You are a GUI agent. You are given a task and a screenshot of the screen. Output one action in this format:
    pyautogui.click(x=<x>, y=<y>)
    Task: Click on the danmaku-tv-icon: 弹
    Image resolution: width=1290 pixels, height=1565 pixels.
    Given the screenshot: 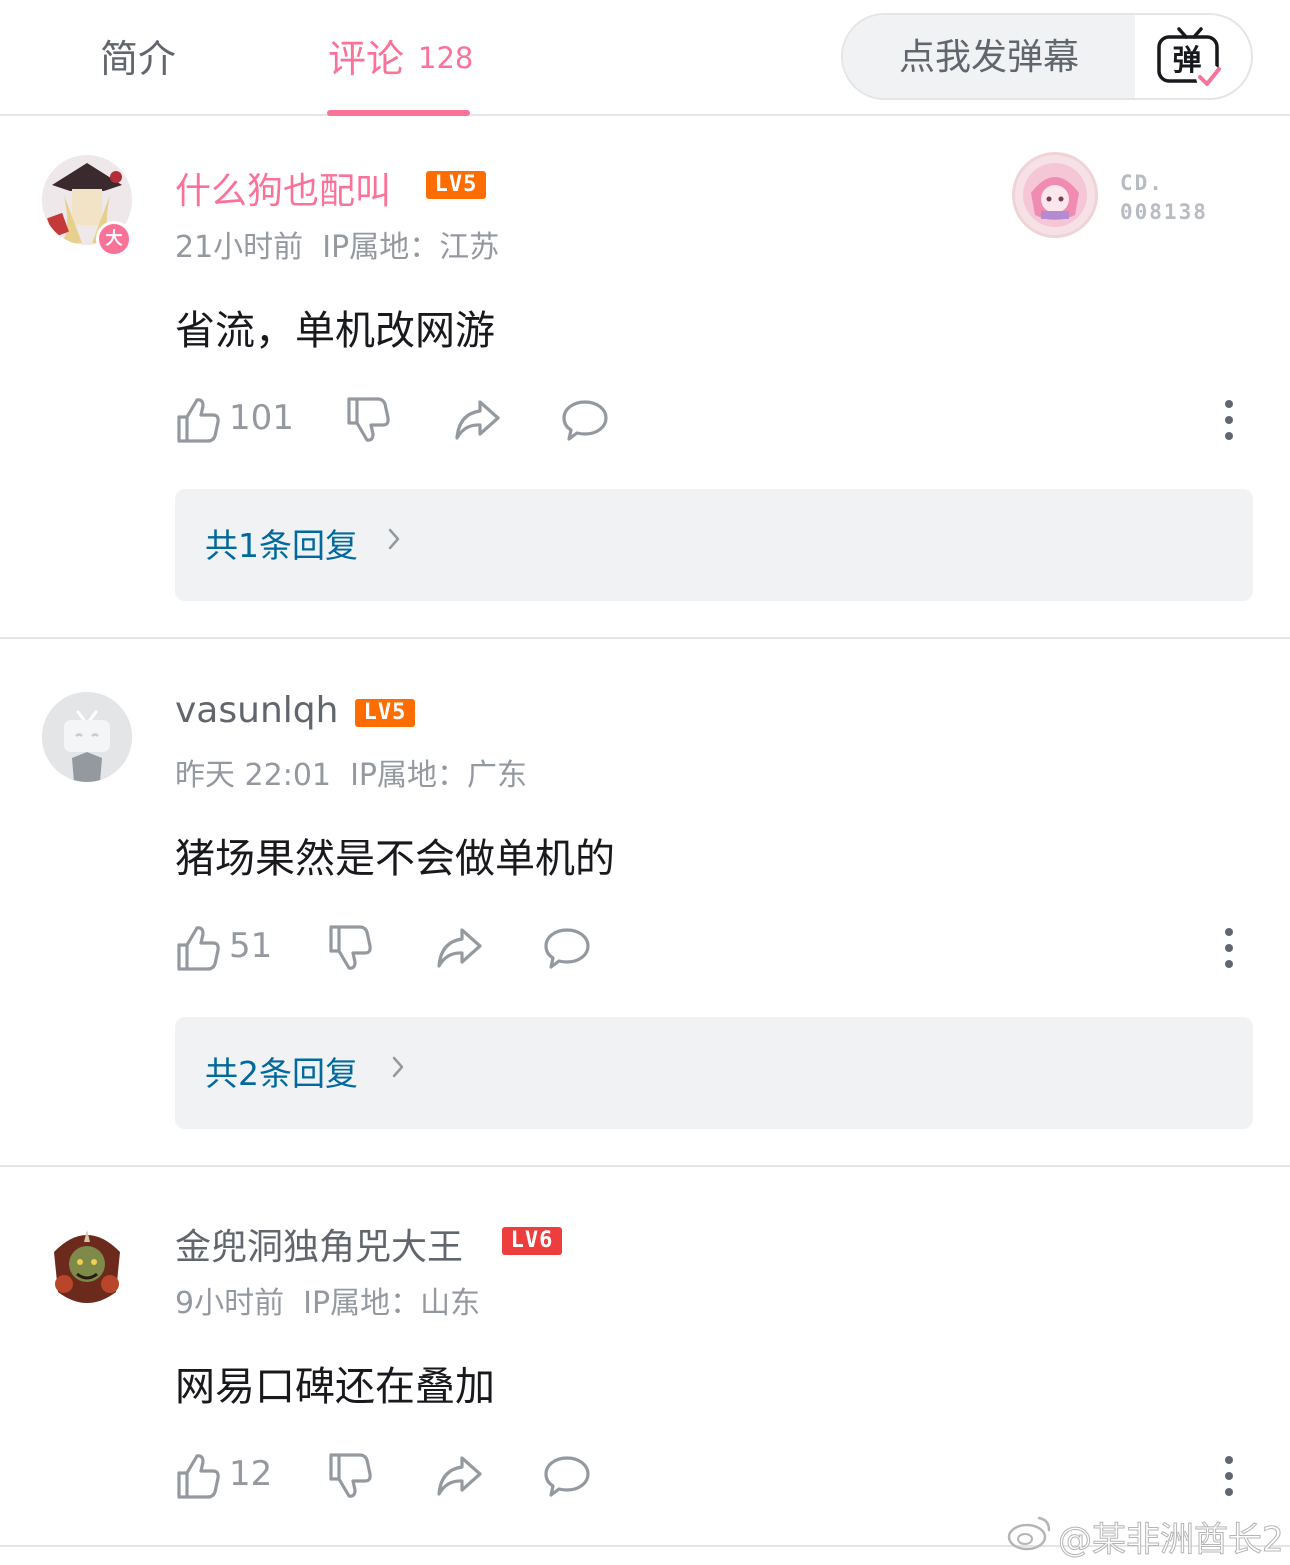 What is the action you would take?
    pyautogui.click(x=1189, y=58)
    